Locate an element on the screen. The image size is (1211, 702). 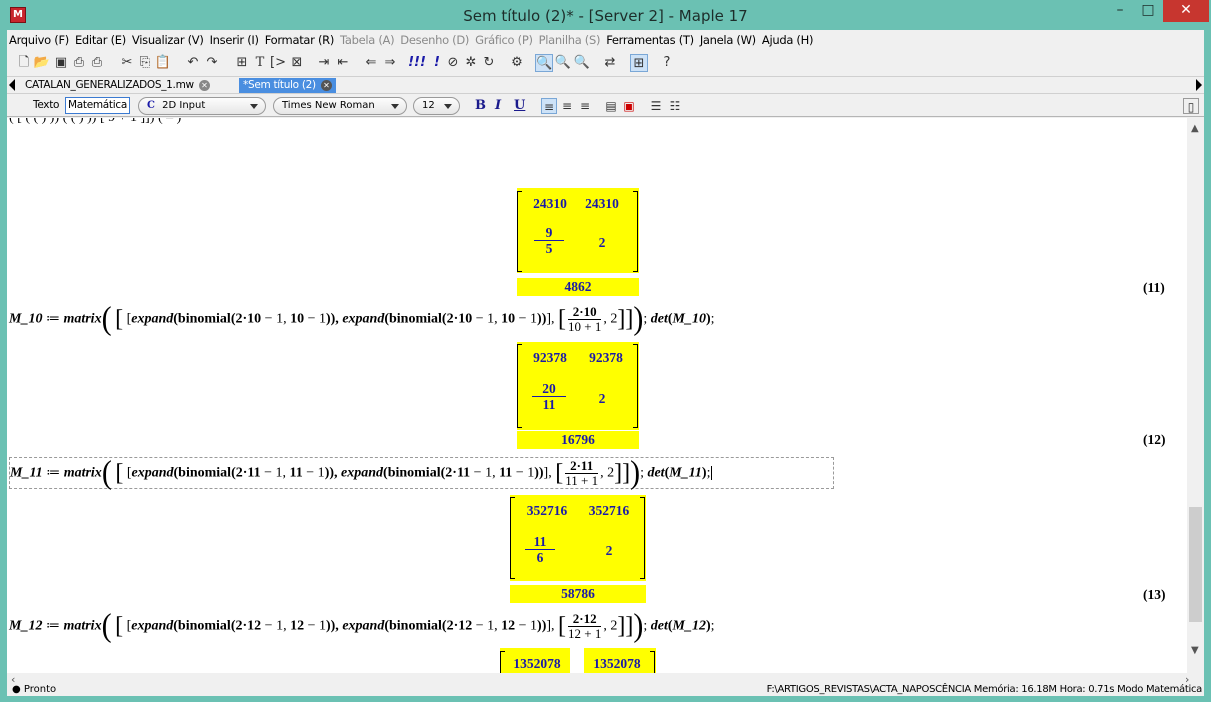
copy-icon: ⎘ is located at coordinates (145, 63).